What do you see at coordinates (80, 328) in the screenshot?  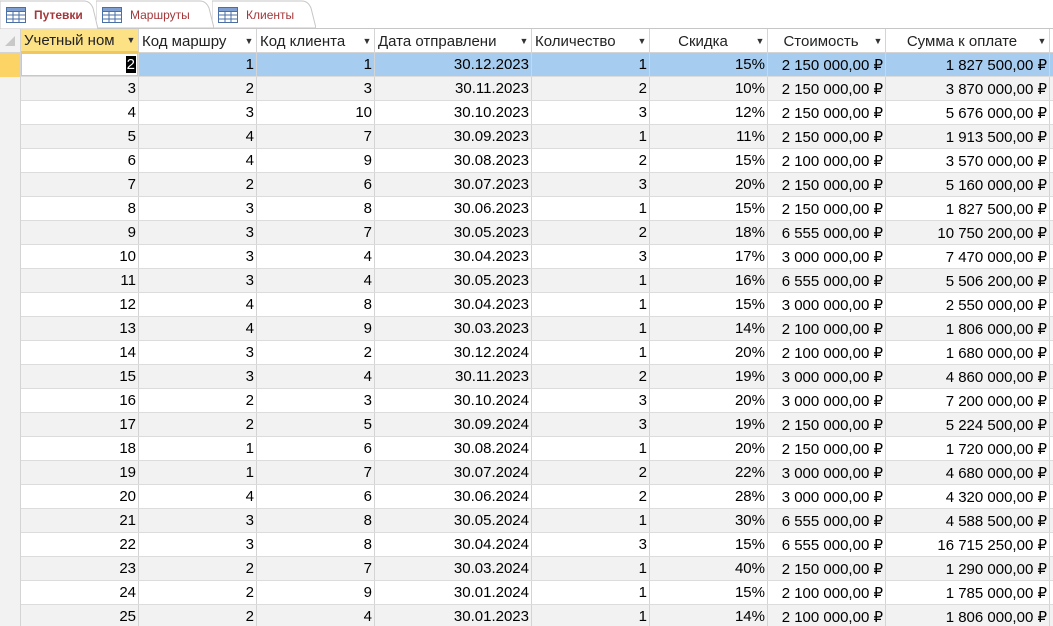 I see `table-cell: 13` at bounding box center [80, 328].